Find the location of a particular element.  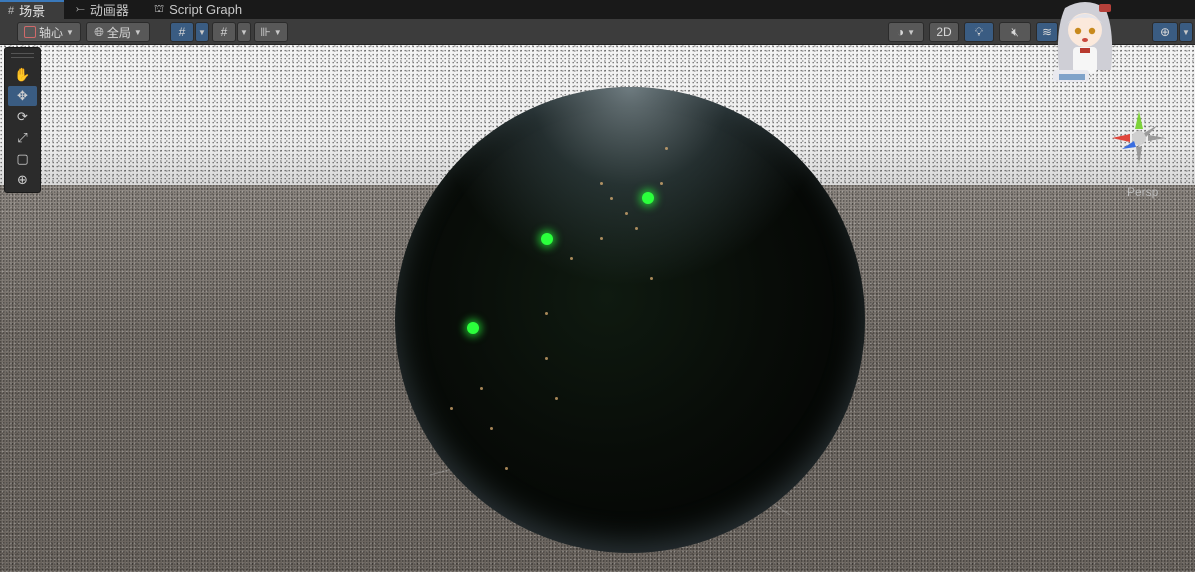

lighting-toggle: 💡︎ is located at coordinates (979, 32).